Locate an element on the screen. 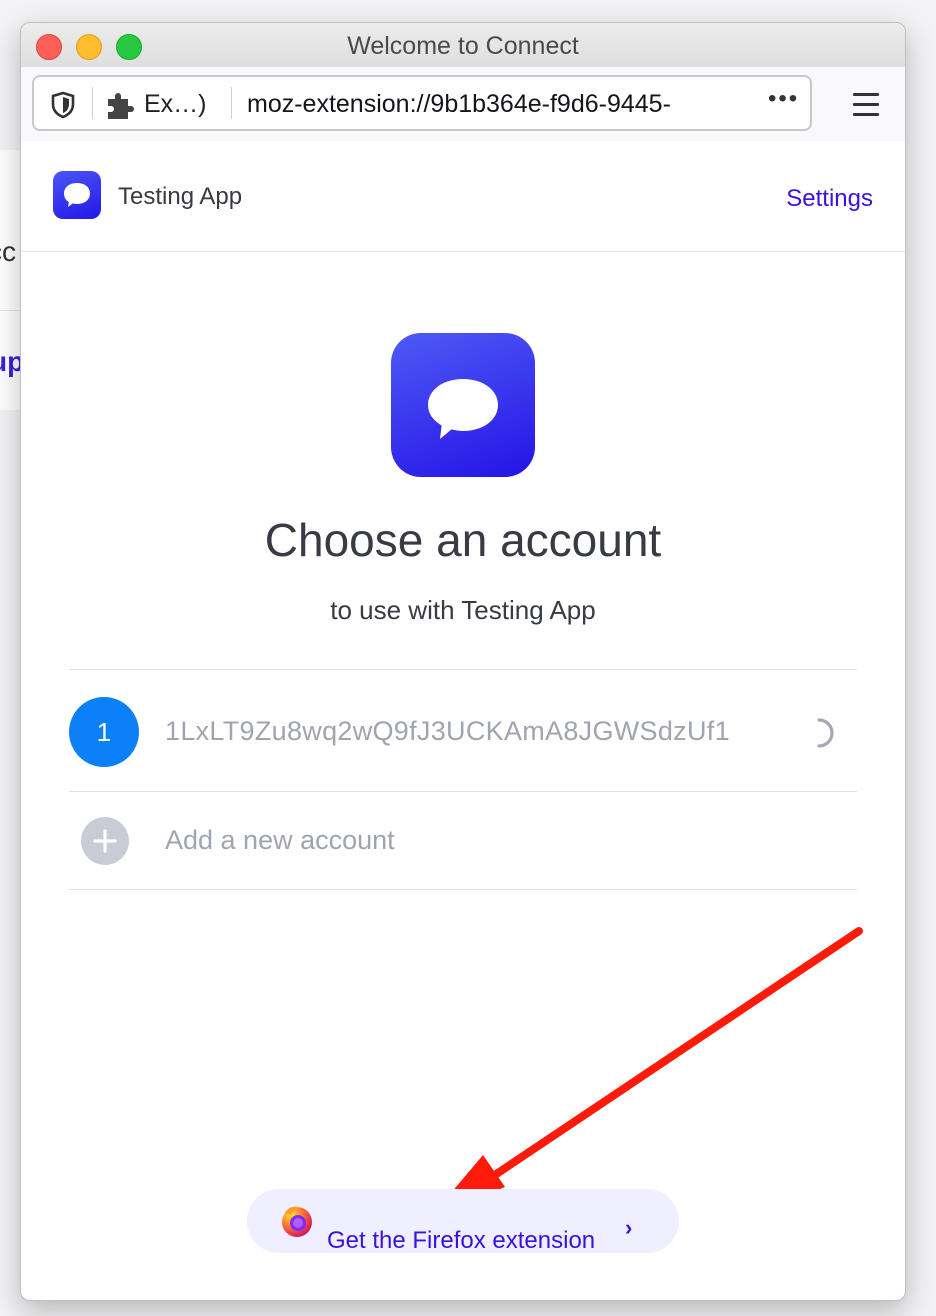  account-item: 1 1LxLT9Zu8wq2wQ9fJ3UCKAmA8JGWSdzUf1 is located at coordinates (463, 733).